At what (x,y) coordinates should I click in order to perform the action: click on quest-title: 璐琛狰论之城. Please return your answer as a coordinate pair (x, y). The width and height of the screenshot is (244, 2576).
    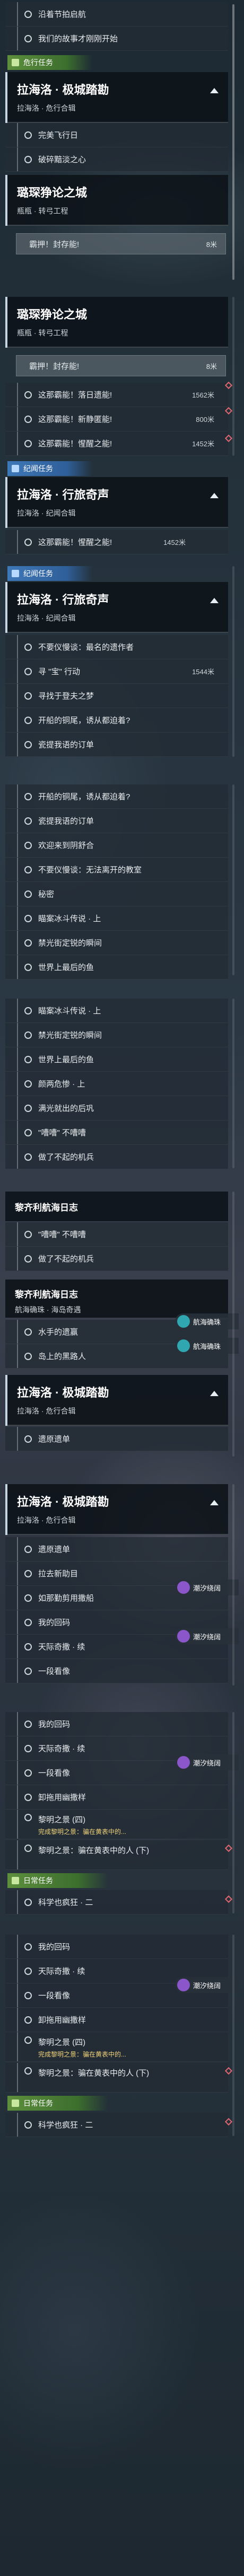
    Looking at the image, I should click on (53, 192).